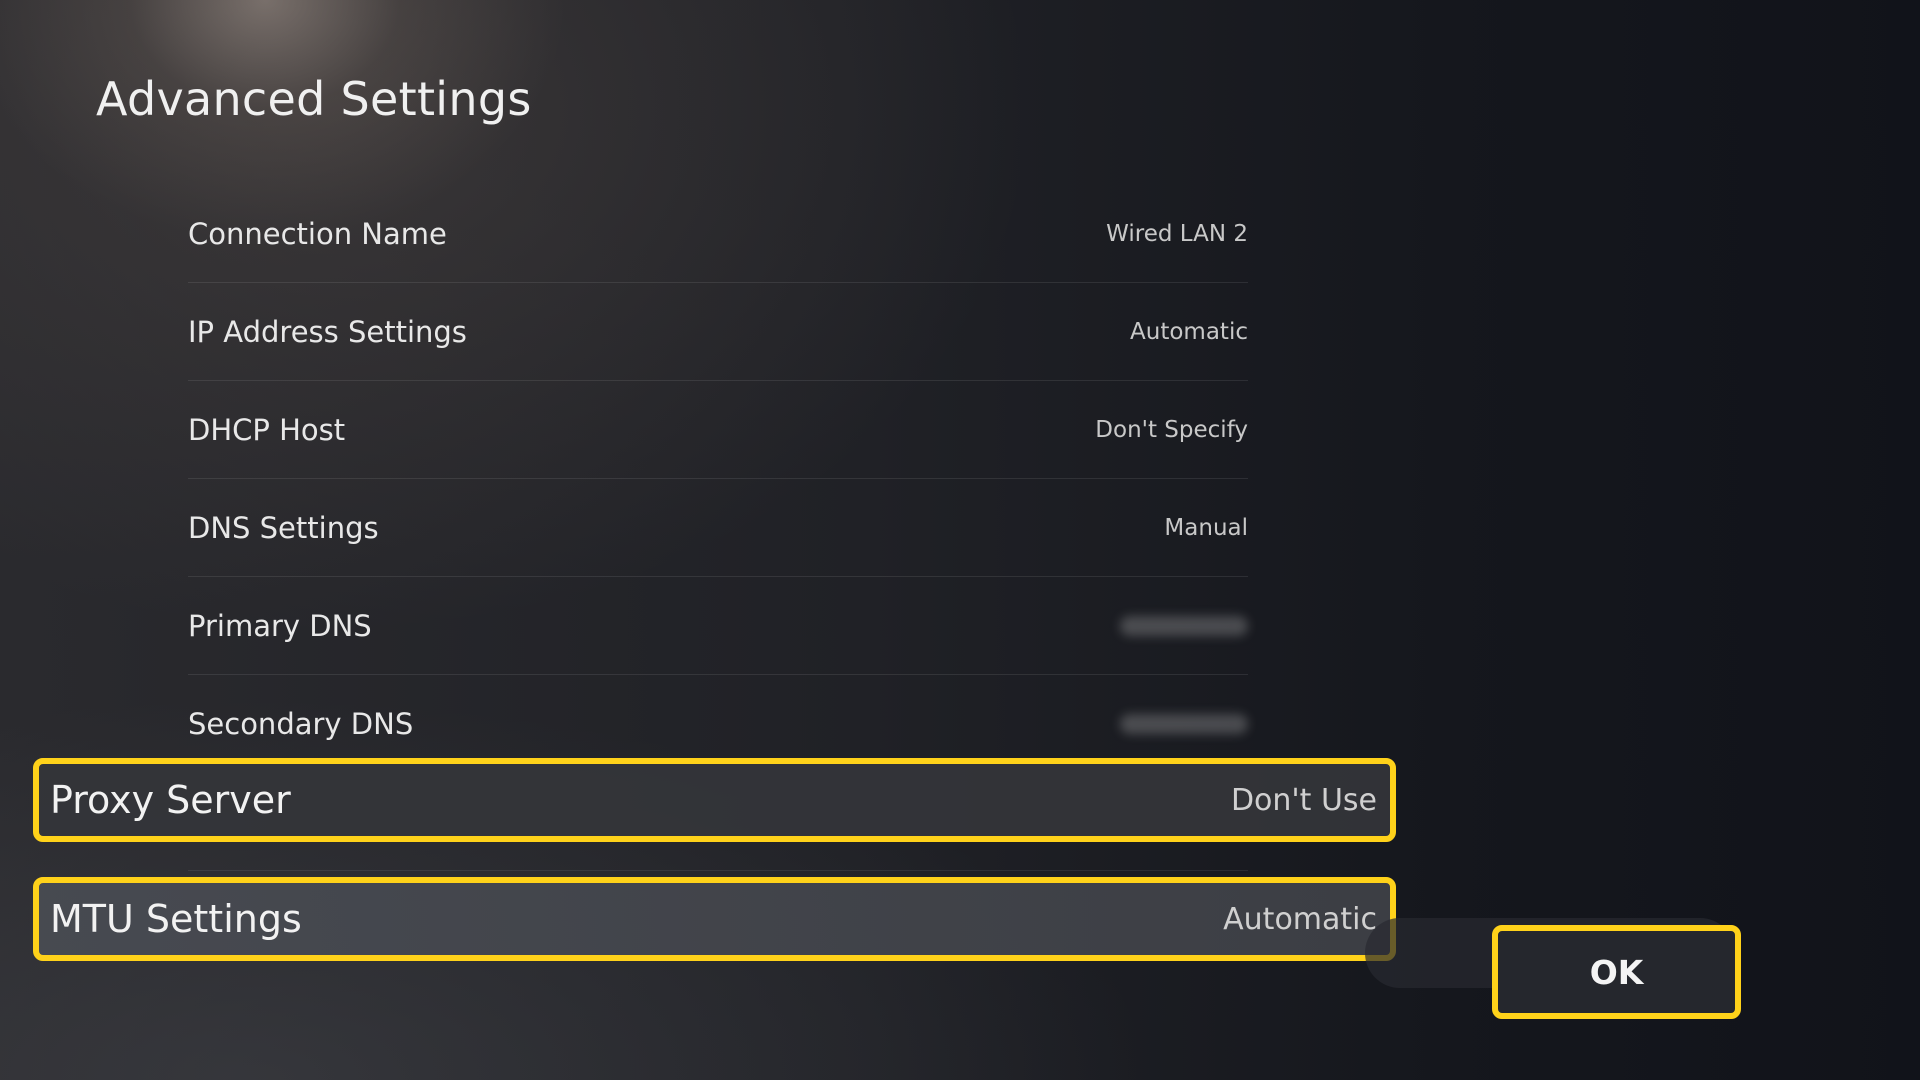  I want to click on ok-button: OK, so click(1616, 972).